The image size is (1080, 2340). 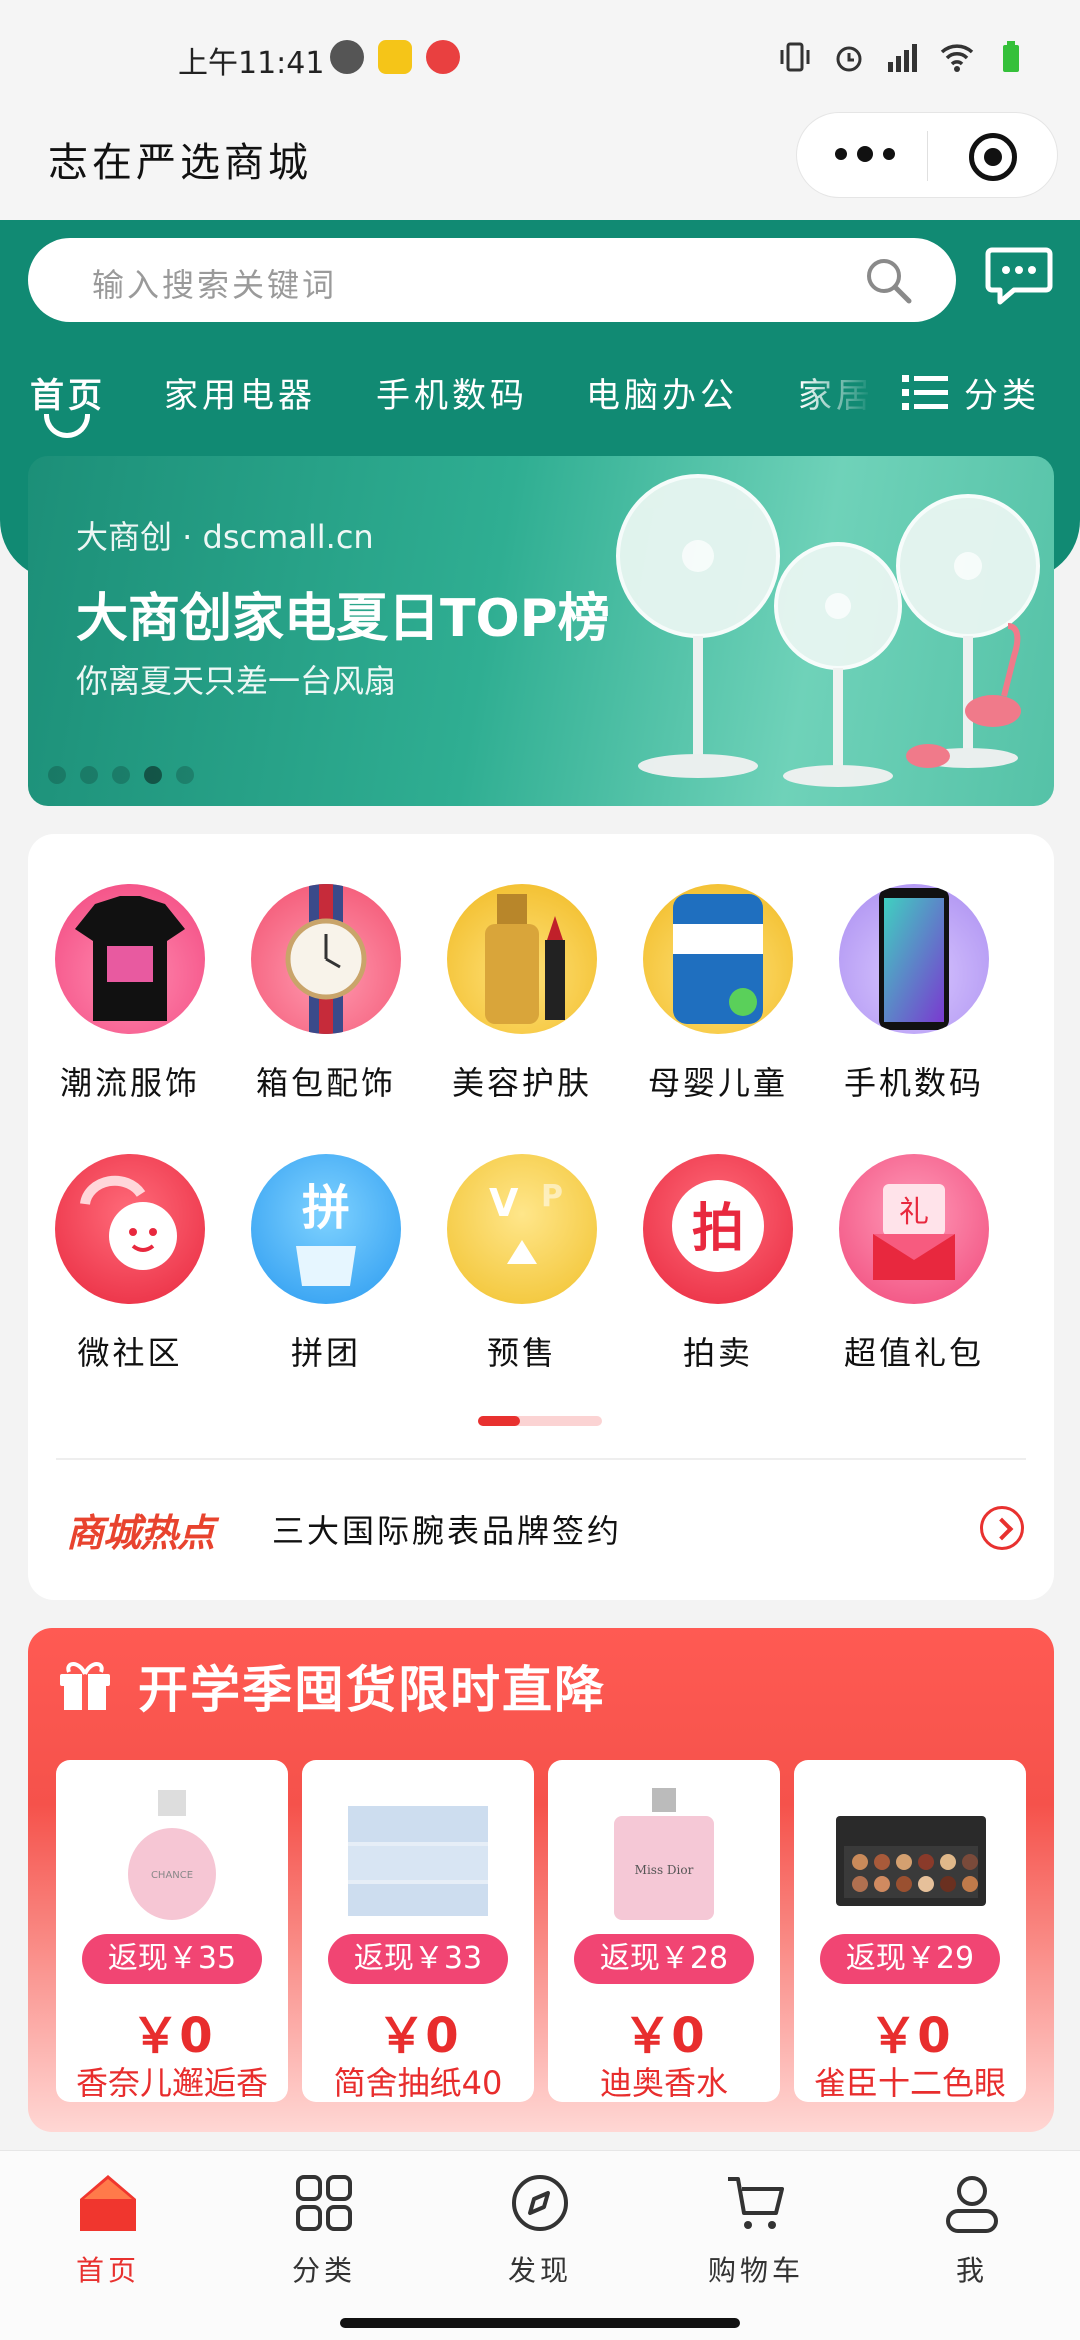 What do you see at coordinates (927, 155) in the screenshot?
I see `mini-program-capsule` at bounding box center [927, 155].